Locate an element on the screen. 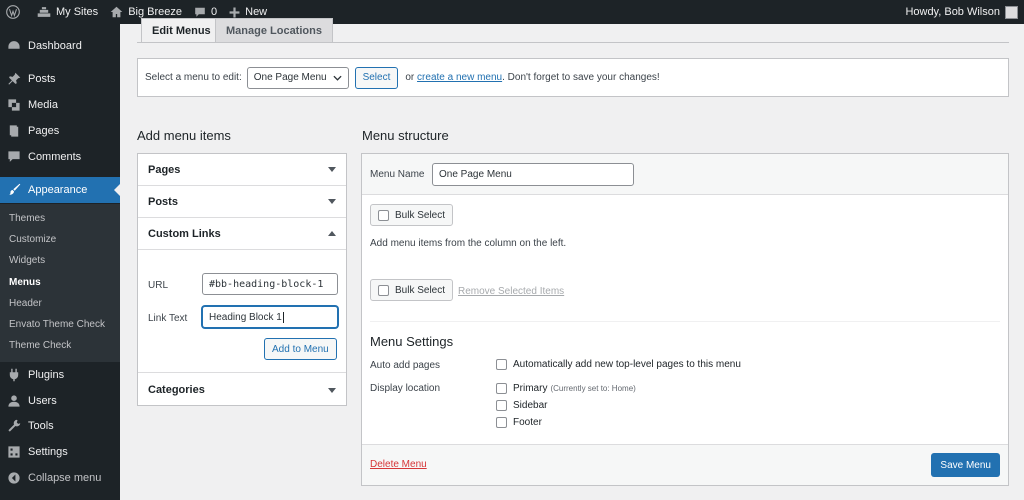 Image resolution: width=1024 pixels, height=500 pixels. delete-menu-link: Delete Menu is located at coordinates (398, 464).